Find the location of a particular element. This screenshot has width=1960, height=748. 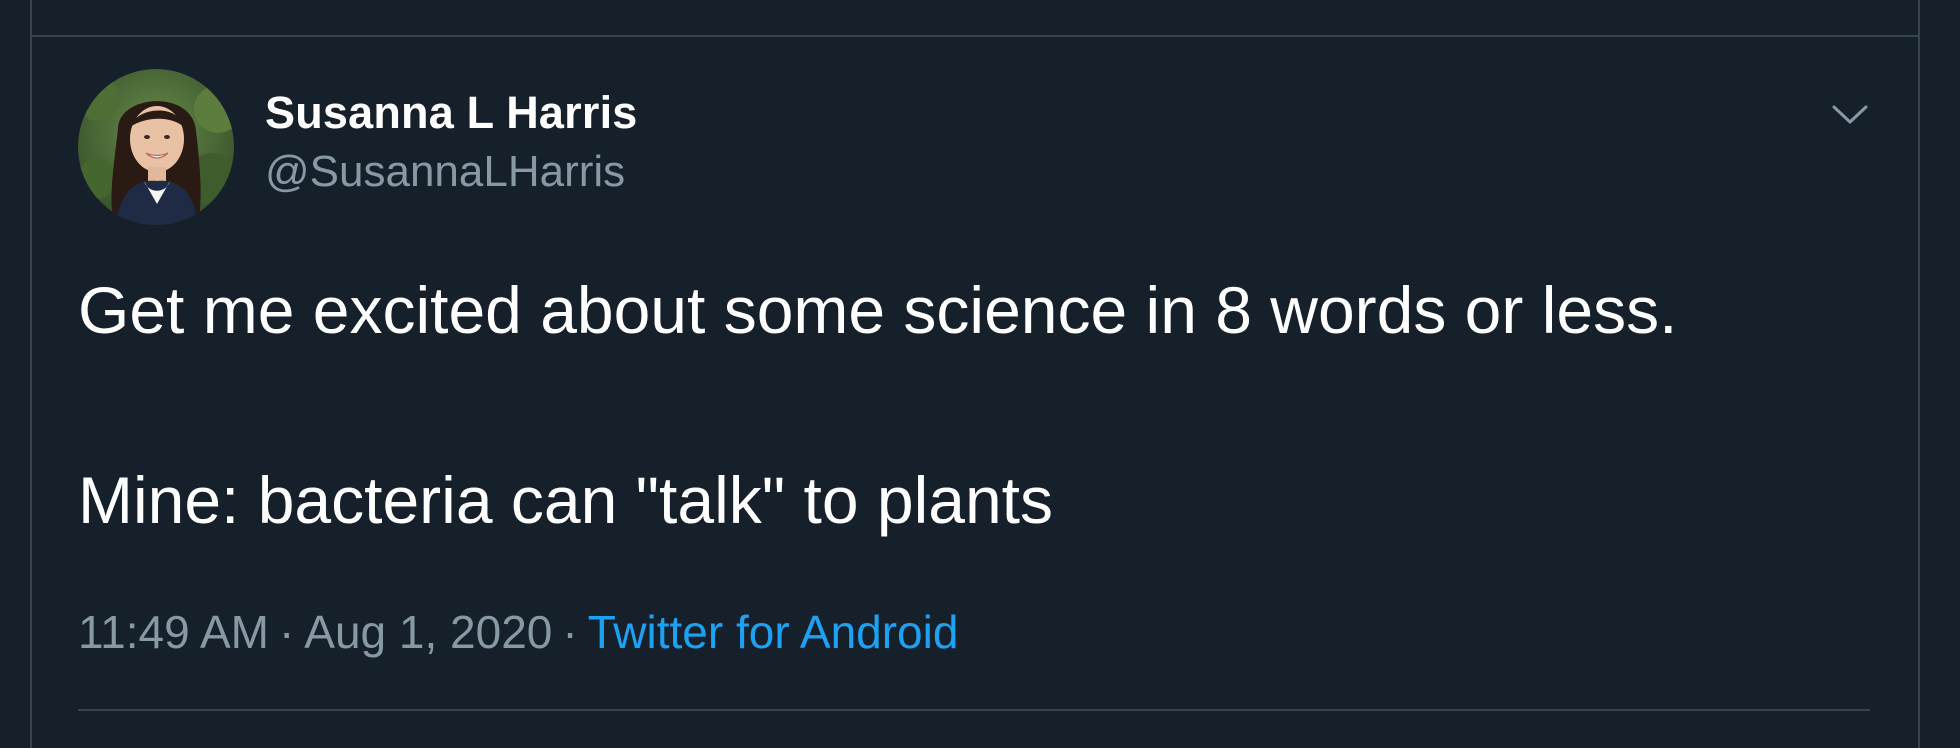

author-name: Susanna L Harris is located at coordinates (451, 113).